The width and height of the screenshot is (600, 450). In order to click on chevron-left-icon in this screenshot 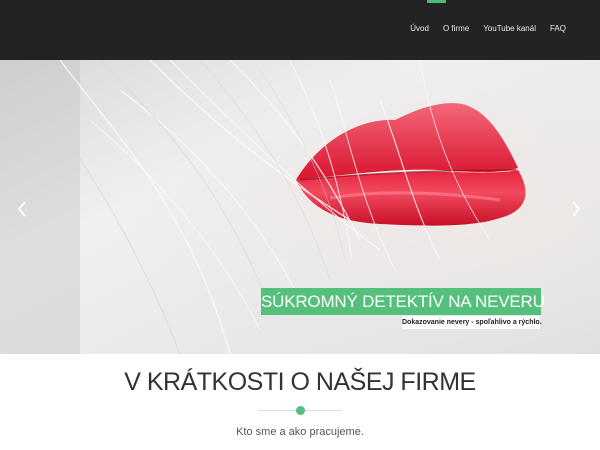, I will do `click(21, 209)`.